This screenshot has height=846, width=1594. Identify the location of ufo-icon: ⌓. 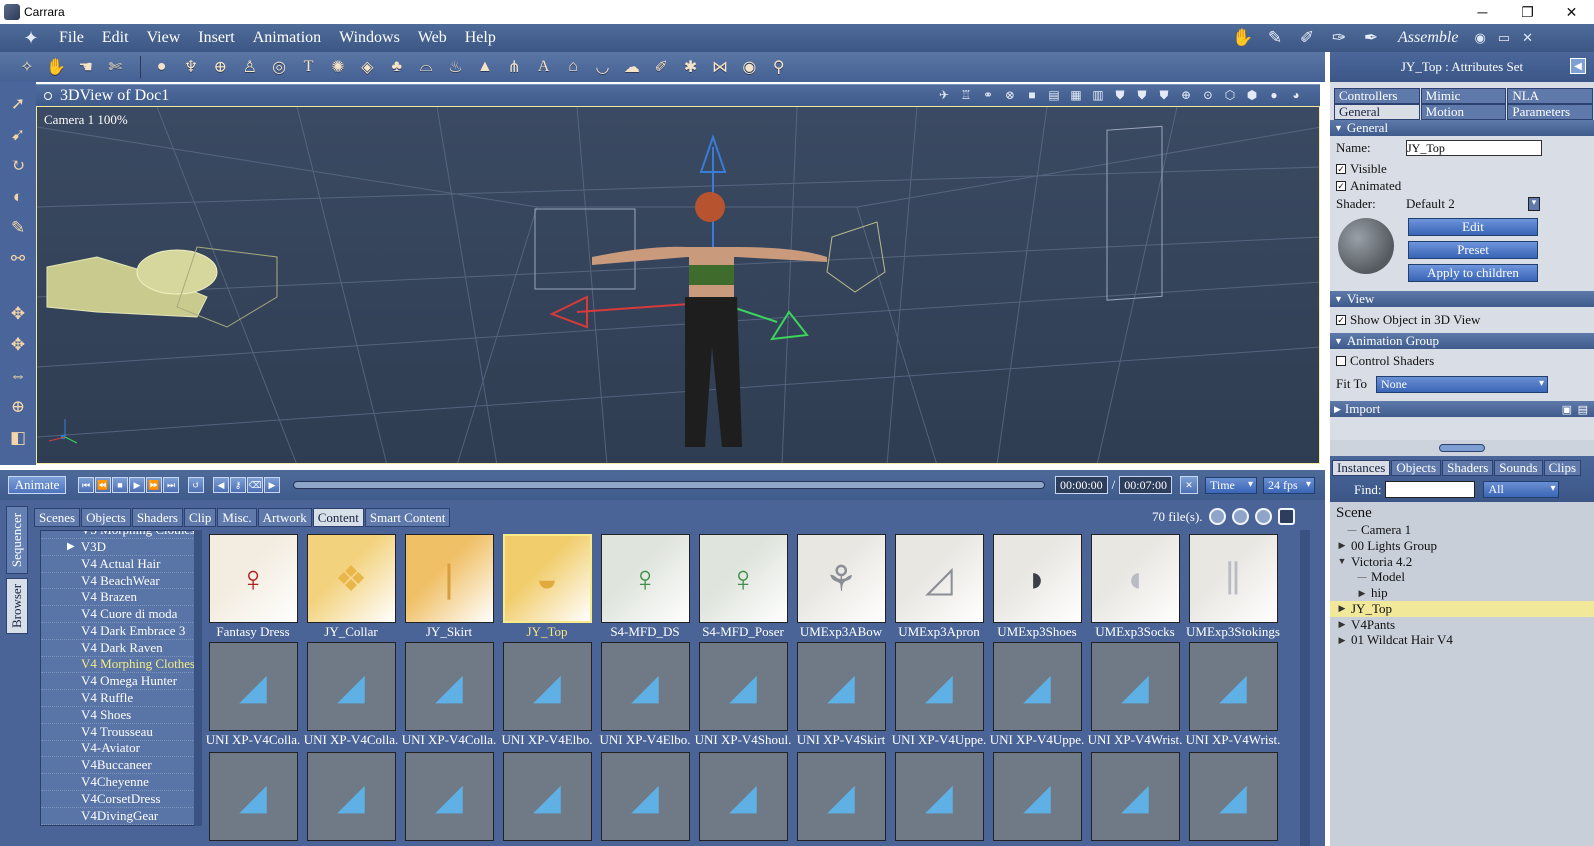
(426, 67).